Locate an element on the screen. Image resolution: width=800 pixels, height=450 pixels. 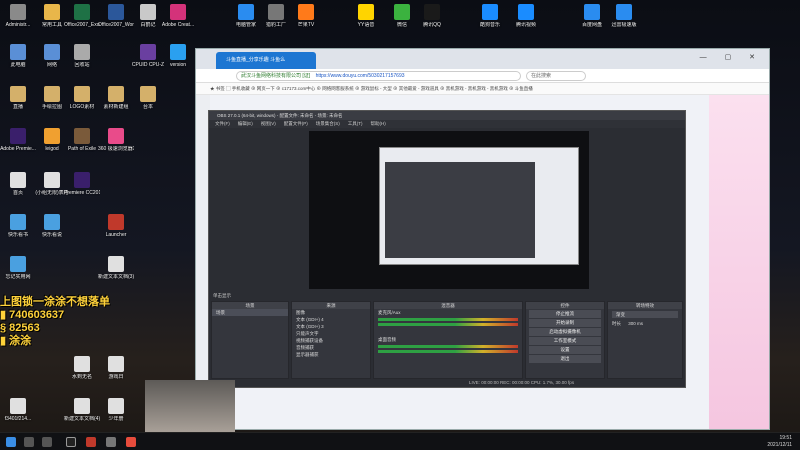
obs-menu-item: 文件(F) is located at coordinates (222, 123).